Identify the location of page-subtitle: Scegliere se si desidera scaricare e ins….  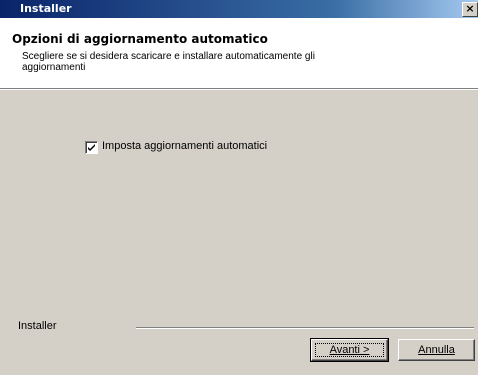
(168, 62).